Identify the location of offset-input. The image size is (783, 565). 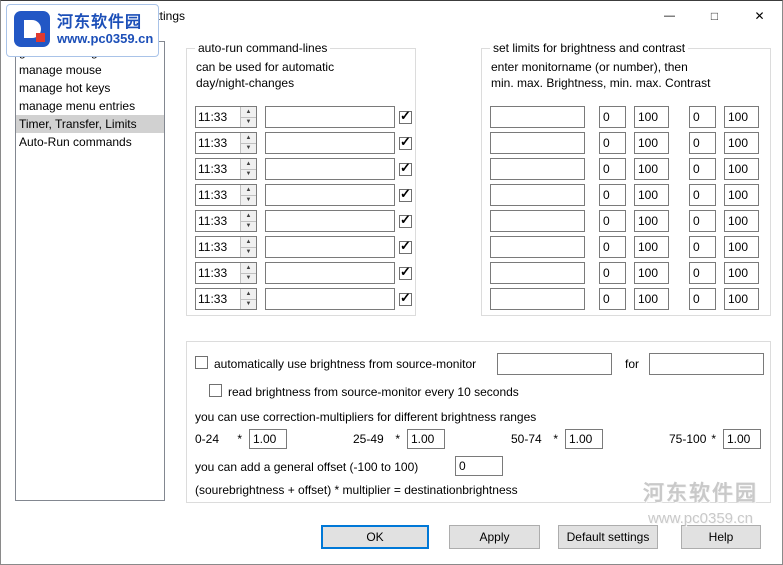
(479, 466).